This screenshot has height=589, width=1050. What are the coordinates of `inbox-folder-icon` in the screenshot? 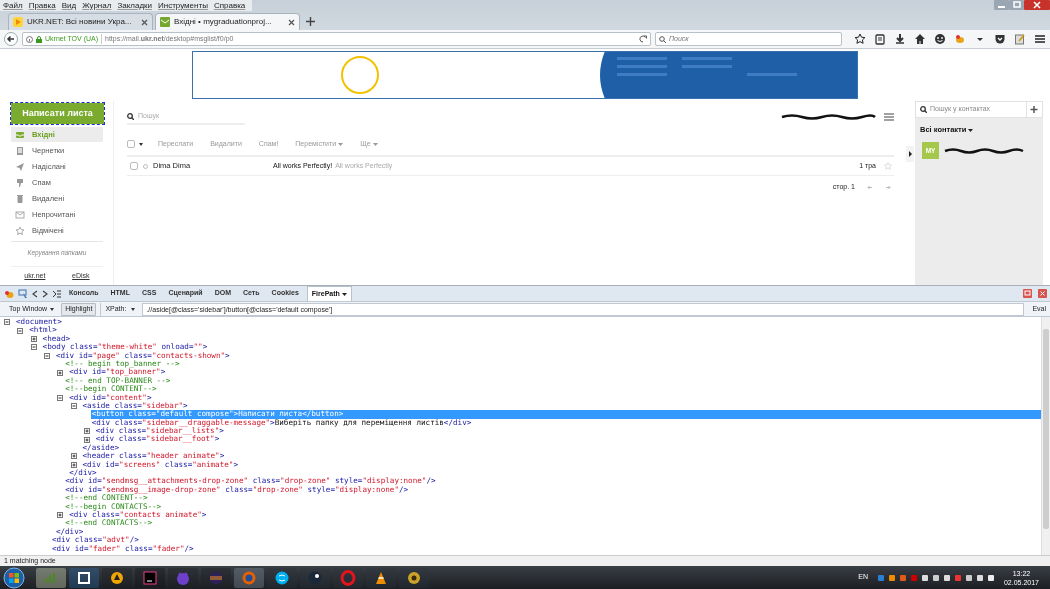 It's located at (20, 134).